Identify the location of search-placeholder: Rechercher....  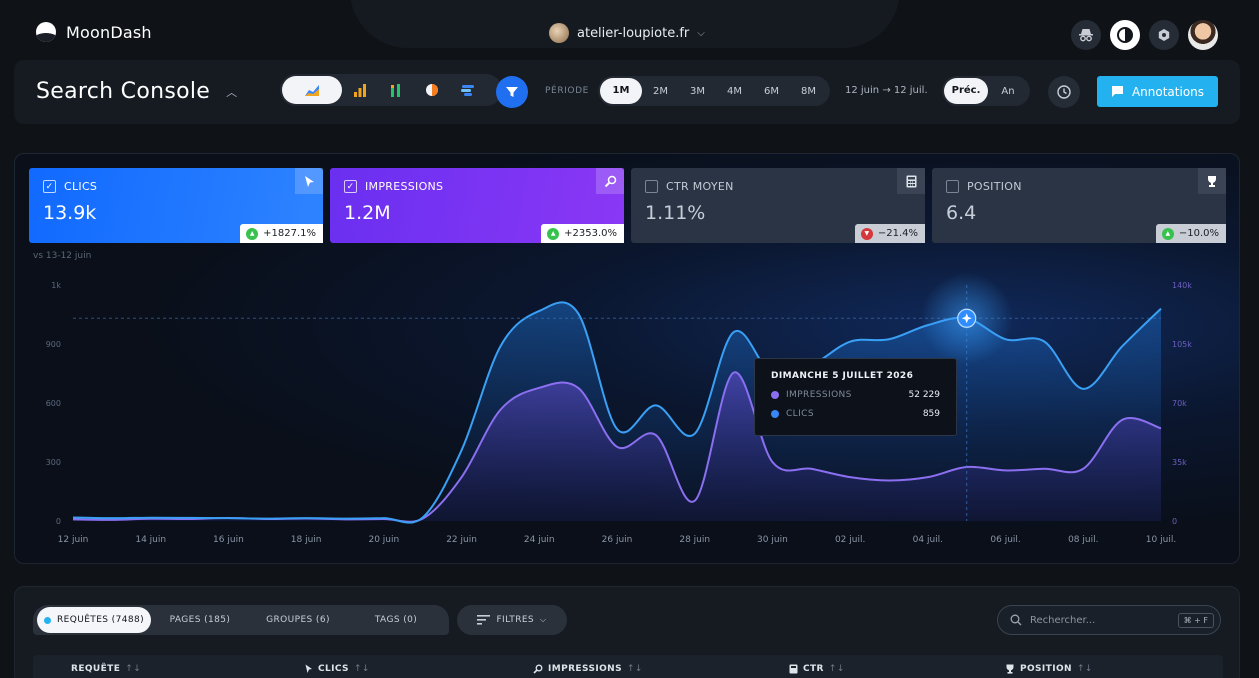
(1063, 620).